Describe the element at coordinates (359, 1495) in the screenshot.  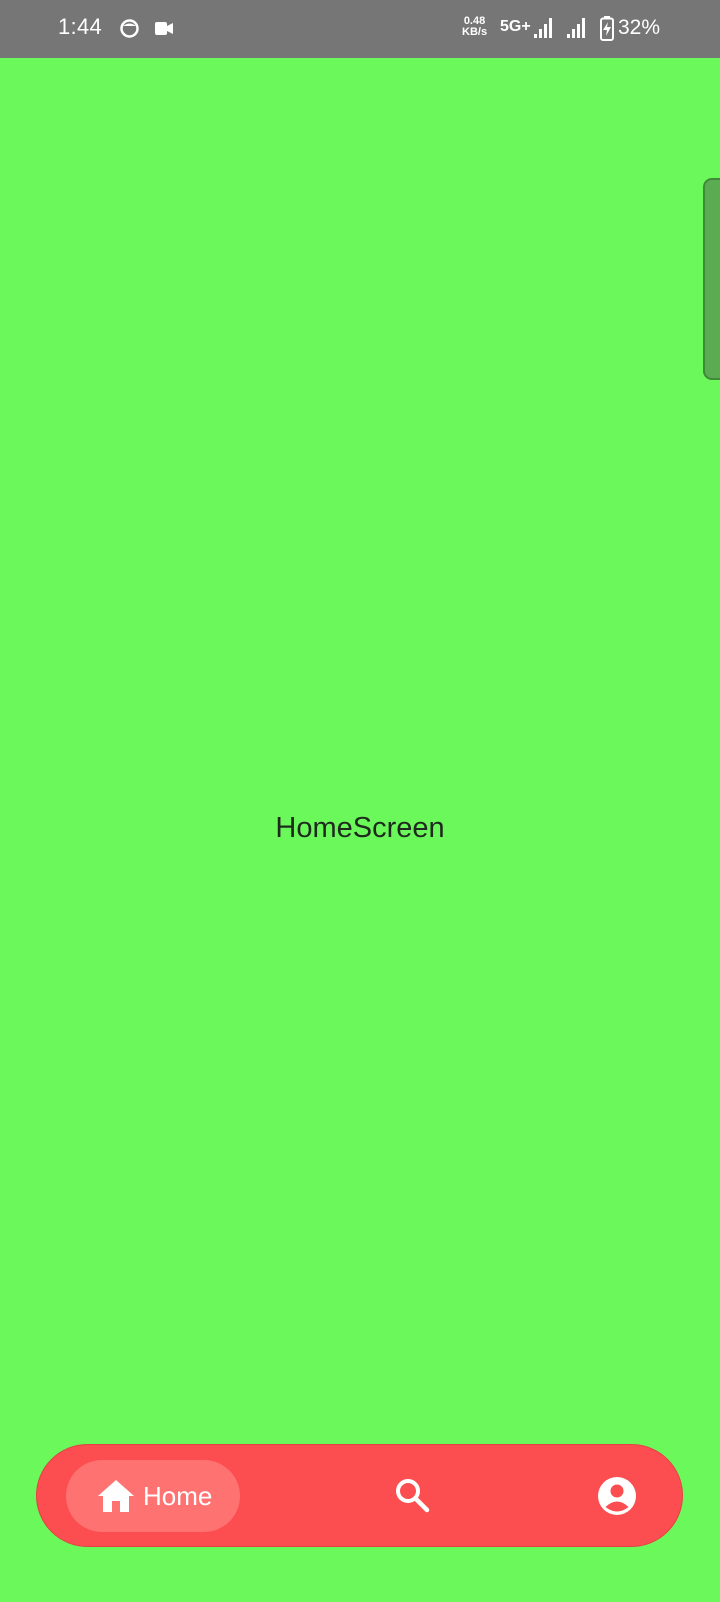
I see `bottom-navigation-bar: Home` at that location.